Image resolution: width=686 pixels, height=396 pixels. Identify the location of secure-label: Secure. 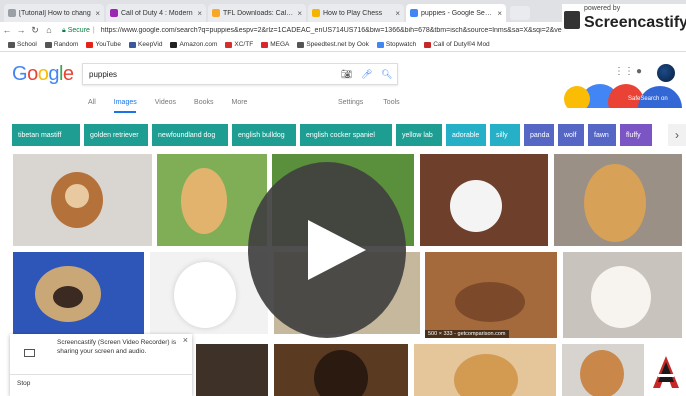
(78, 30).